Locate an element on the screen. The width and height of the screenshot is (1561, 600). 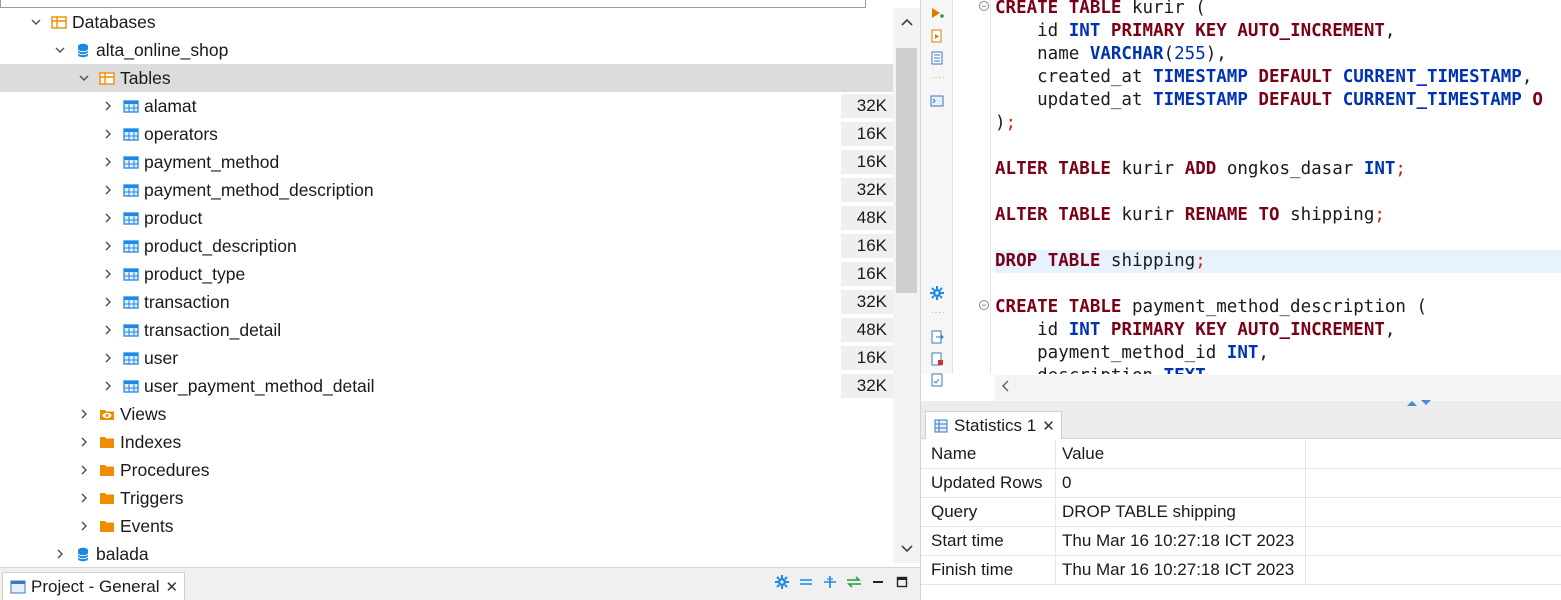
navigator-scrollbar is located at coordinates (906, 285).